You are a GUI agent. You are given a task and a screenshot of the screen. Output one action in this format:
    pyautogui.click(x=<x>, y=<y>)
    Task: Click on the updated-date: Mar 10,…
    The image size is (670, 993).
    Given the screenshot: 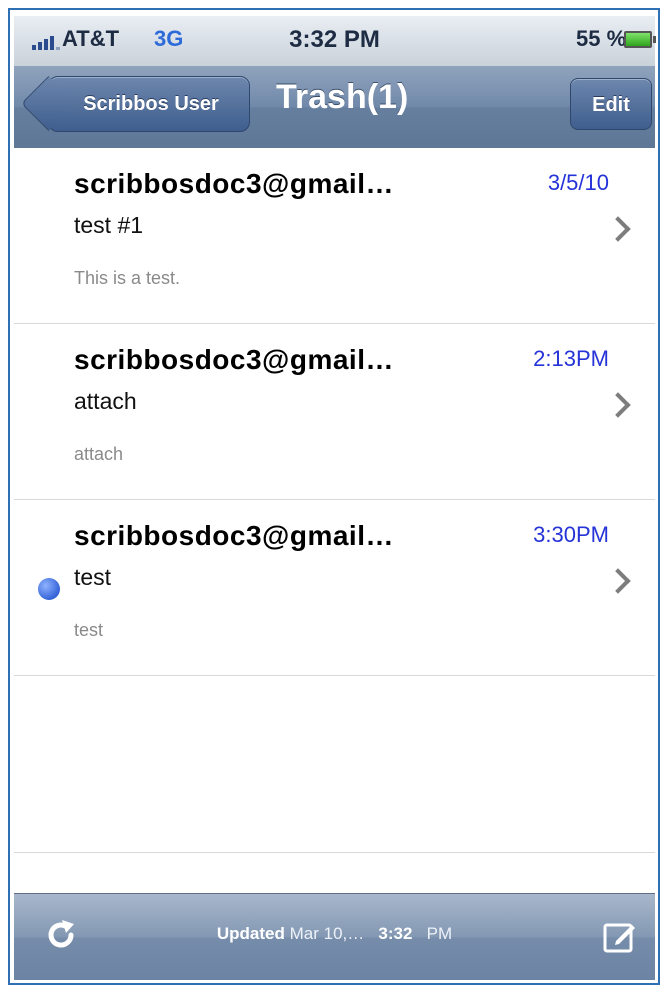 What is the action you would take?
    pyautogui.click(x=327, y=933)
    